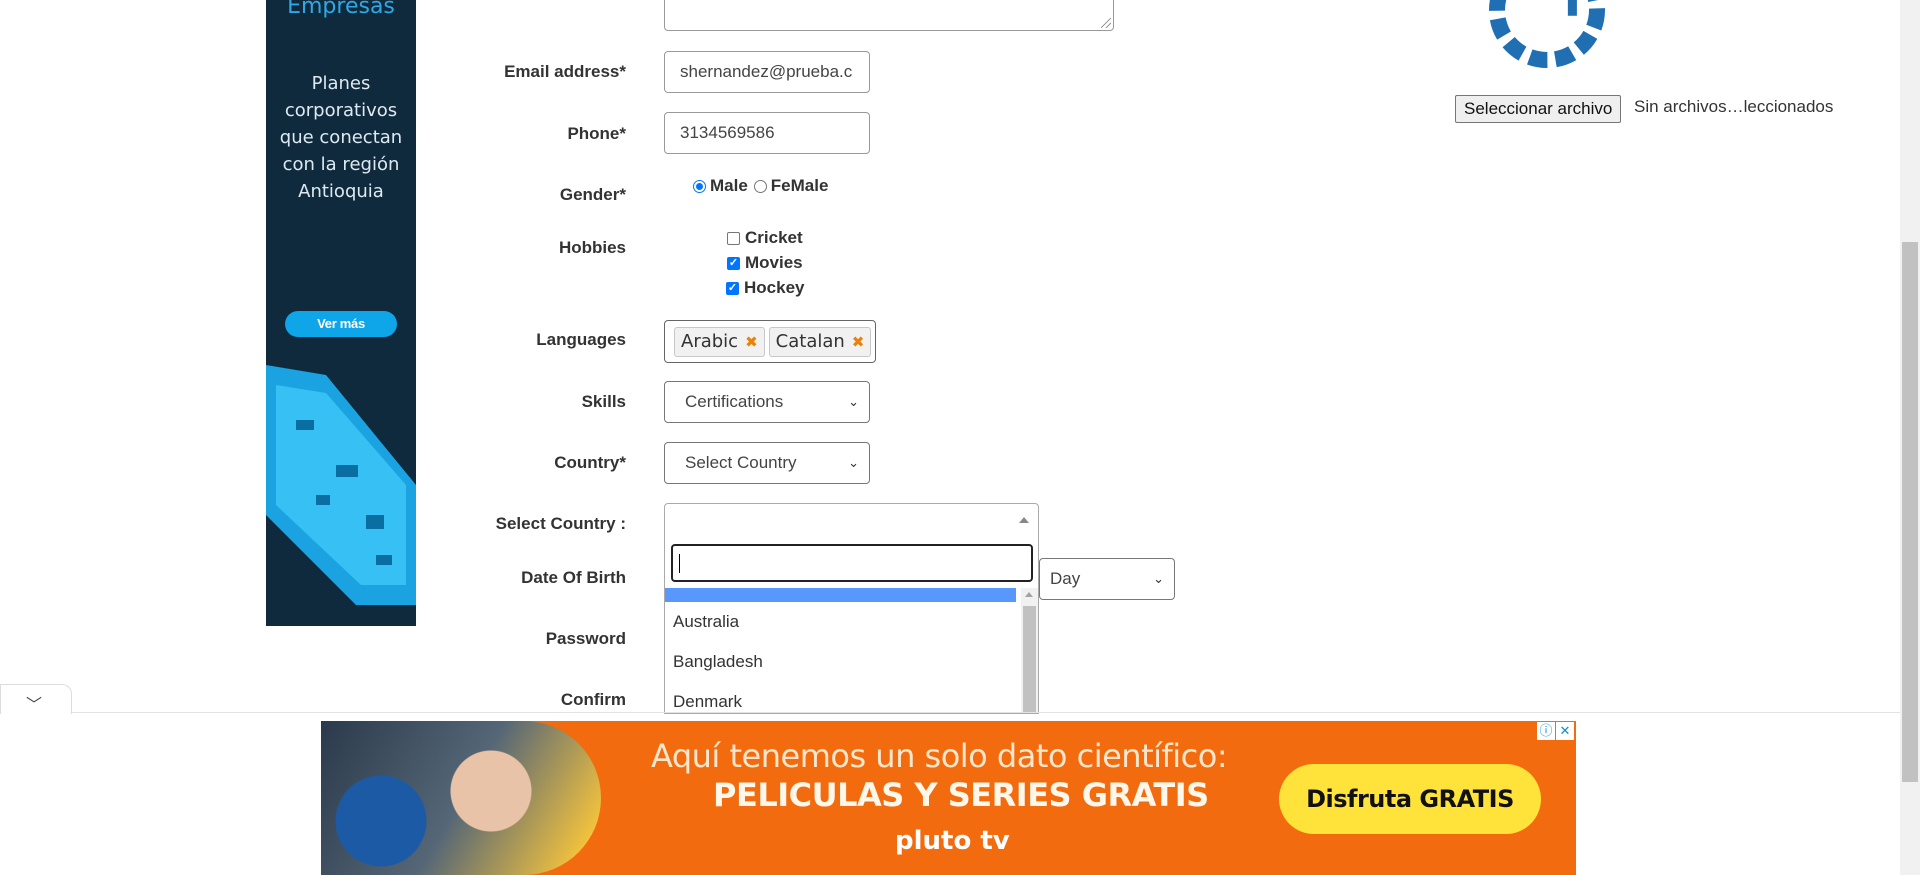 The height and width of the screenshot is (875, 1920). What do you see at coordinates (710, 341) in the screenshot?
I see `language-chip-label: Arabic` at bounding box center [710, 341].